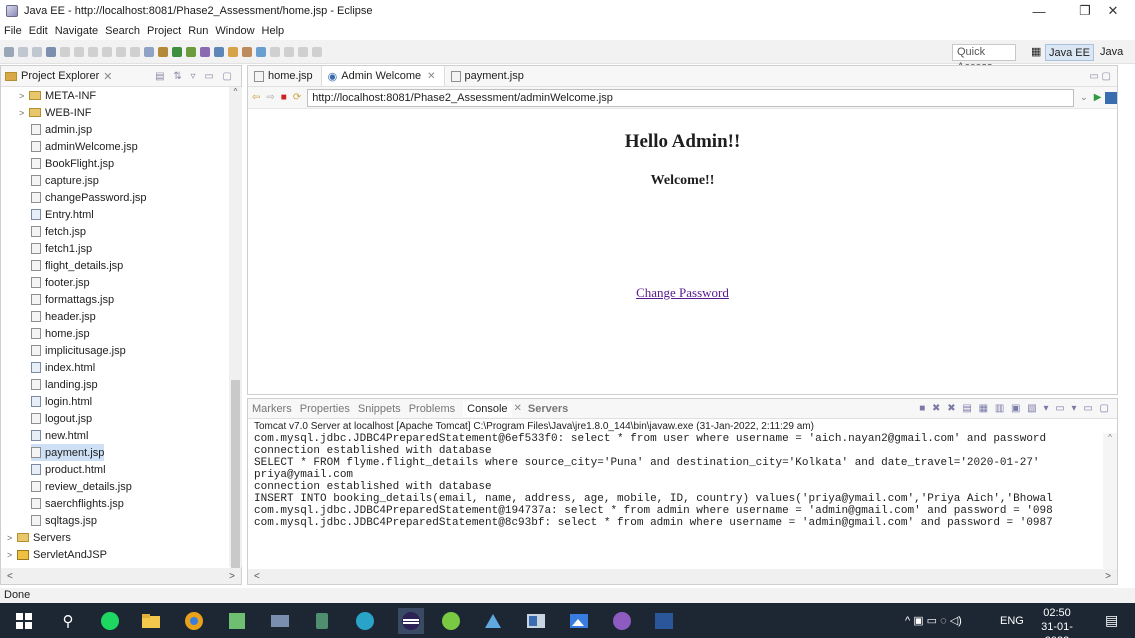 The image size is (1135, 638). What do you see at coordinates (235, 474) in the screenshot?
I see `explorer-scroll-thumb` at bounding box center [235, 474].